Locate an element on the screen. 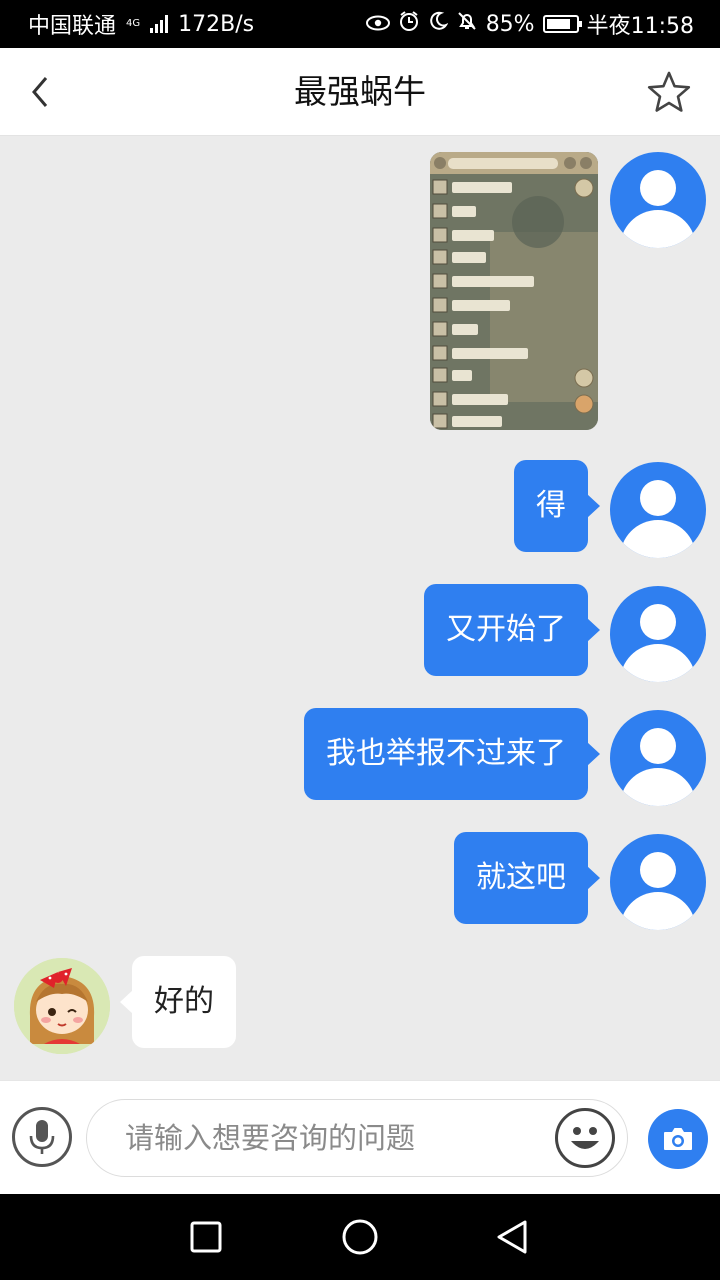  input-bar is located at coordinates (360, 1137).